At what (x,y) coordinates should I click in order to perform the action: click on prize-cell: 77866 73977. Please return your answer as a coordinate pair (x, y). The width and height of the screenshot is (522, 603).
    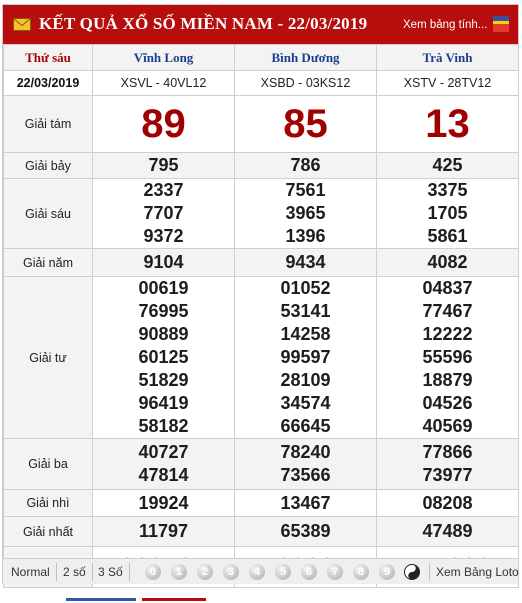
    Looking at the image, I should click on (447, 464).